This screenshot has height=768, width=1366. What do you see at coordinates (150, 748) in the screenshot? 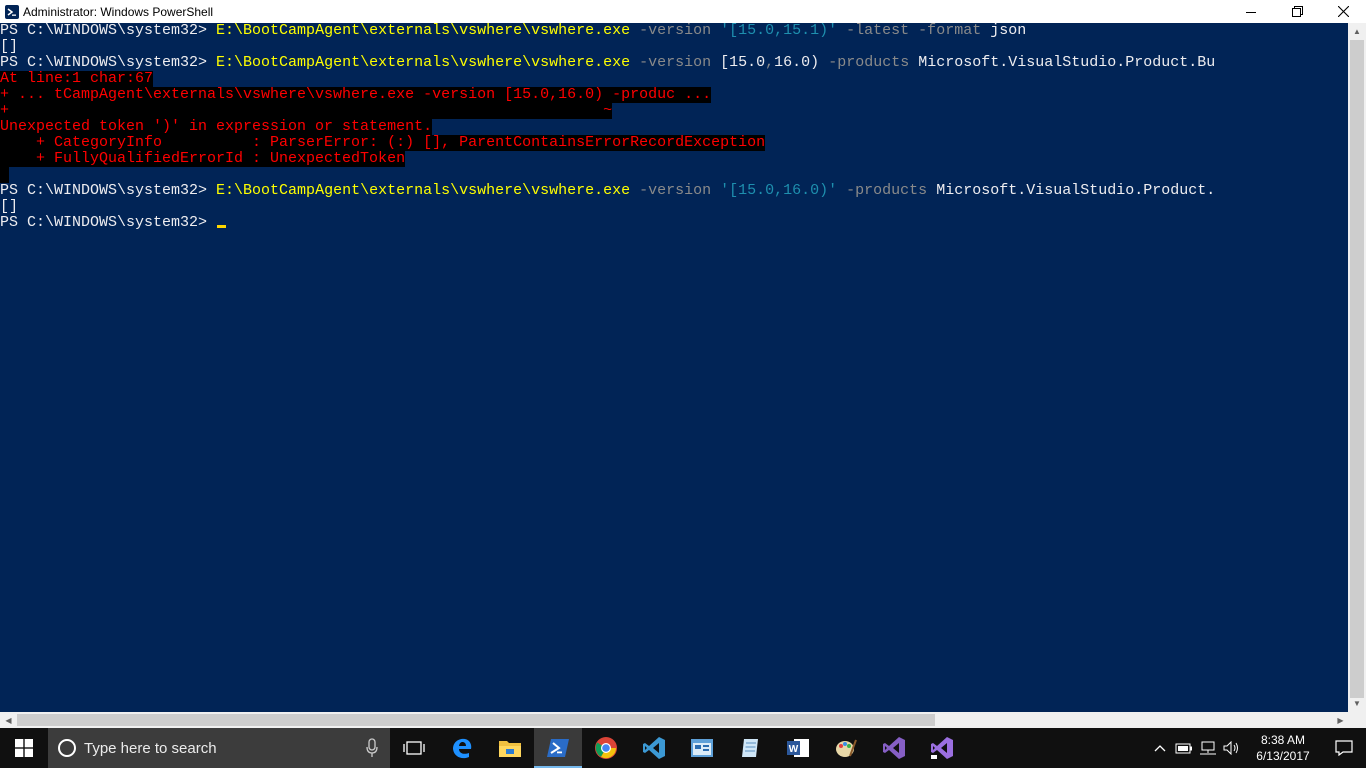
I see `search-placeholder: Type here to search` at bounding box center [150, 748].